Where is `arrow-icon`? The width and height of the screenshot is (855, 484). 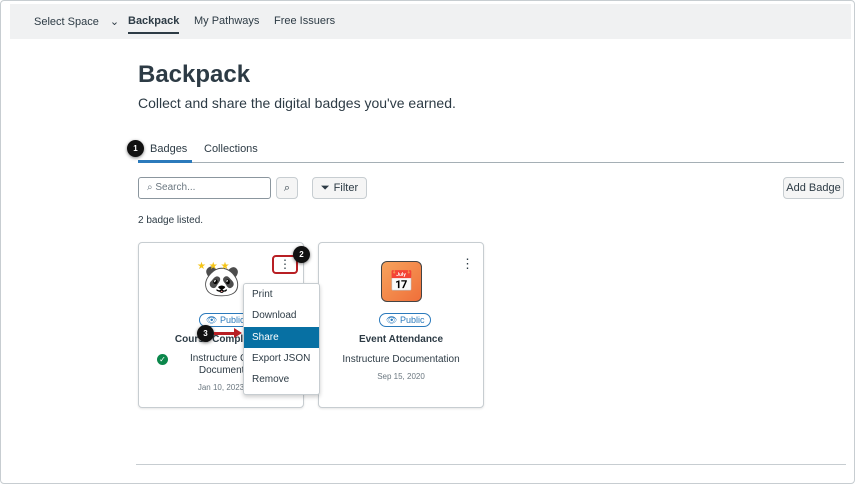 arrow-icon is located at coordinates (225, 333).